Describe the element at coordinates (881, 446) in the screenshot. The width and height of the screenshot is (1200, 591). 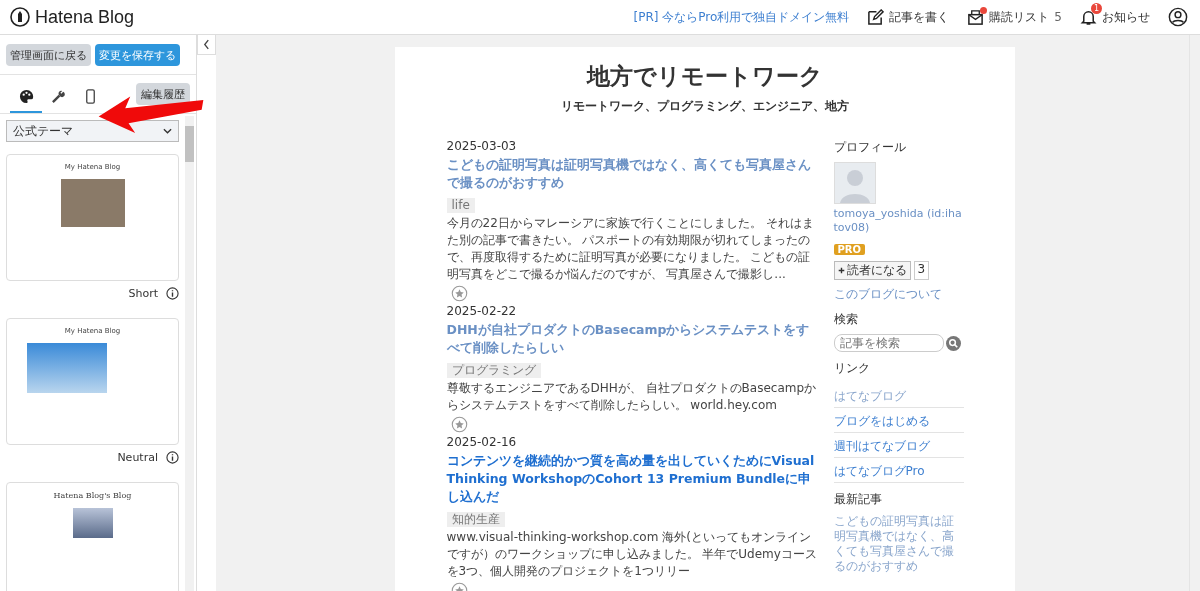
I see `sidebar-link: 週刊はてなブログ` at that location.